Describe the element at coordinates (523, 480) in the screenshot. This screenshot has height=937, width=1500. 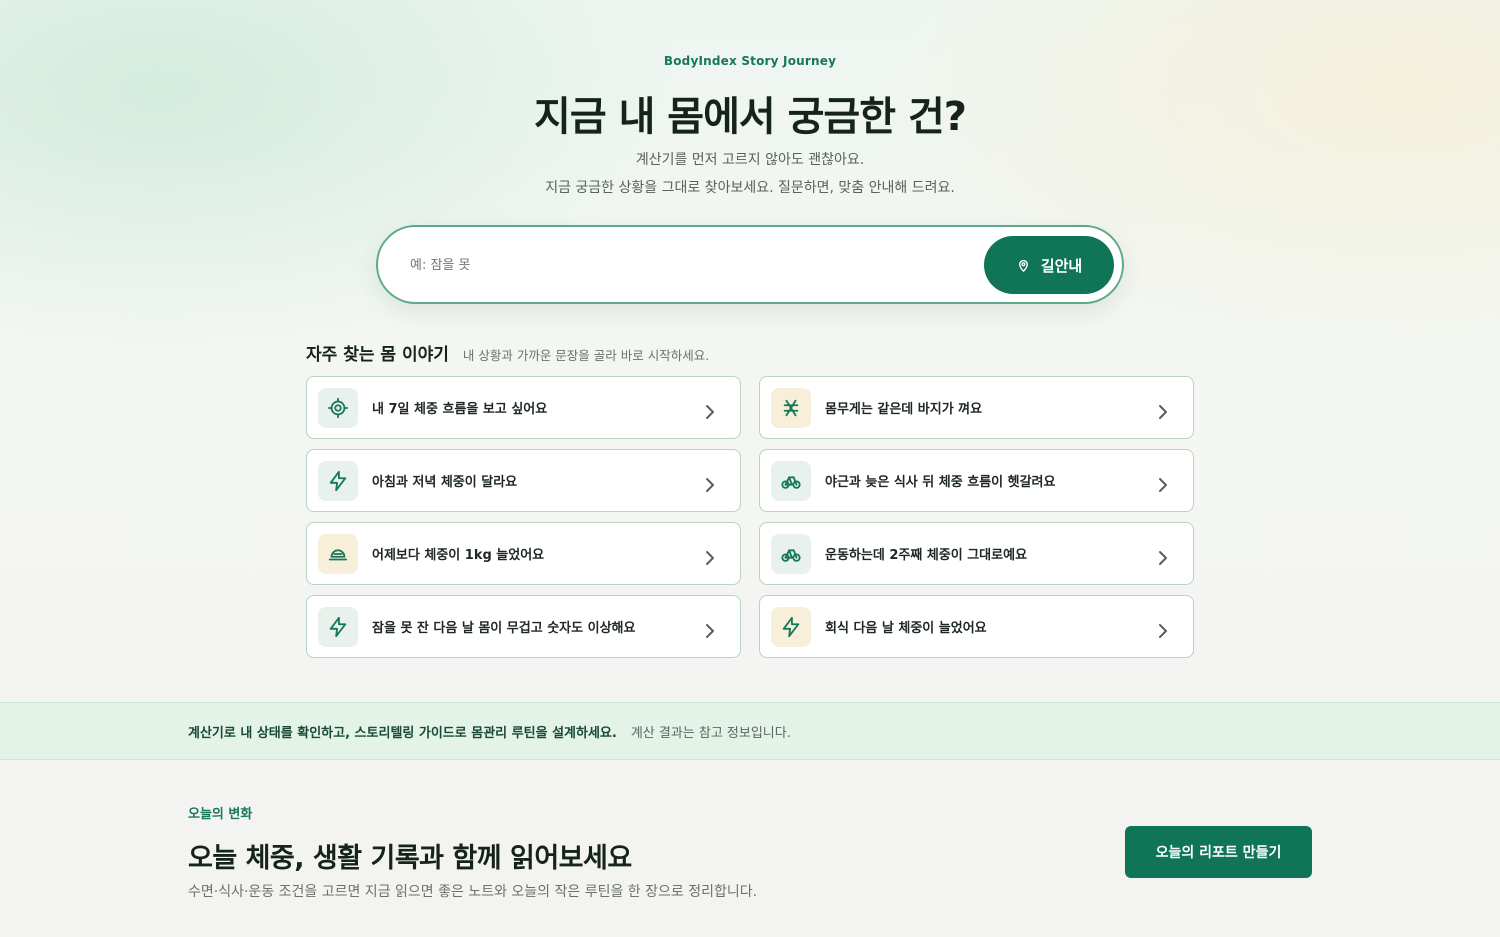
I see `story-card-morning-evening: 아침과 저녁 체중이 달라요` at that location.